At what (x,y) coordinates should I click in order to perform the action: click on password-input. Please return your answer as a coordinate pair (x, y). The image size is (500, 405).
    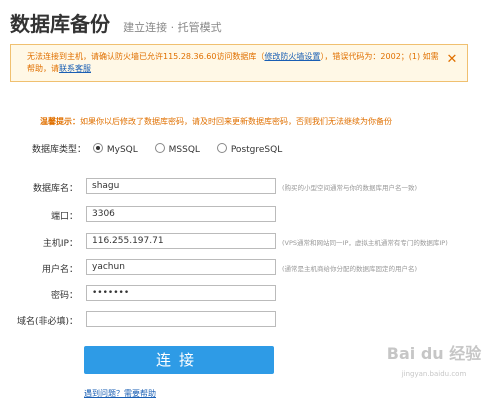
    Looking at the image, I should click on (181, 293).